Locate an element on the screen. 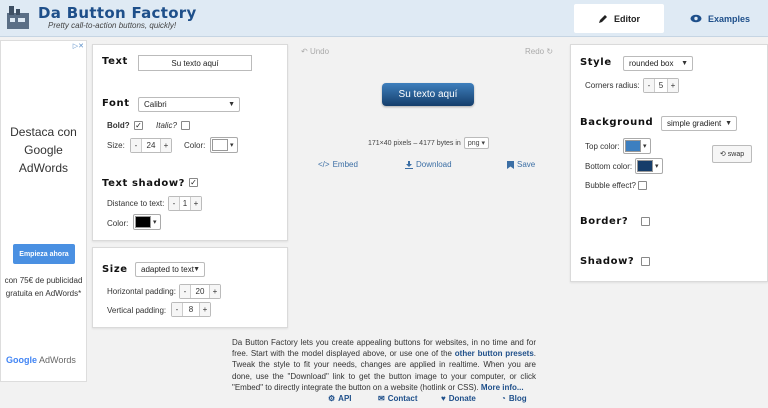 The width and height of the screenshot is (768, 408). download-label: Download is located at coordinates (434, 164).